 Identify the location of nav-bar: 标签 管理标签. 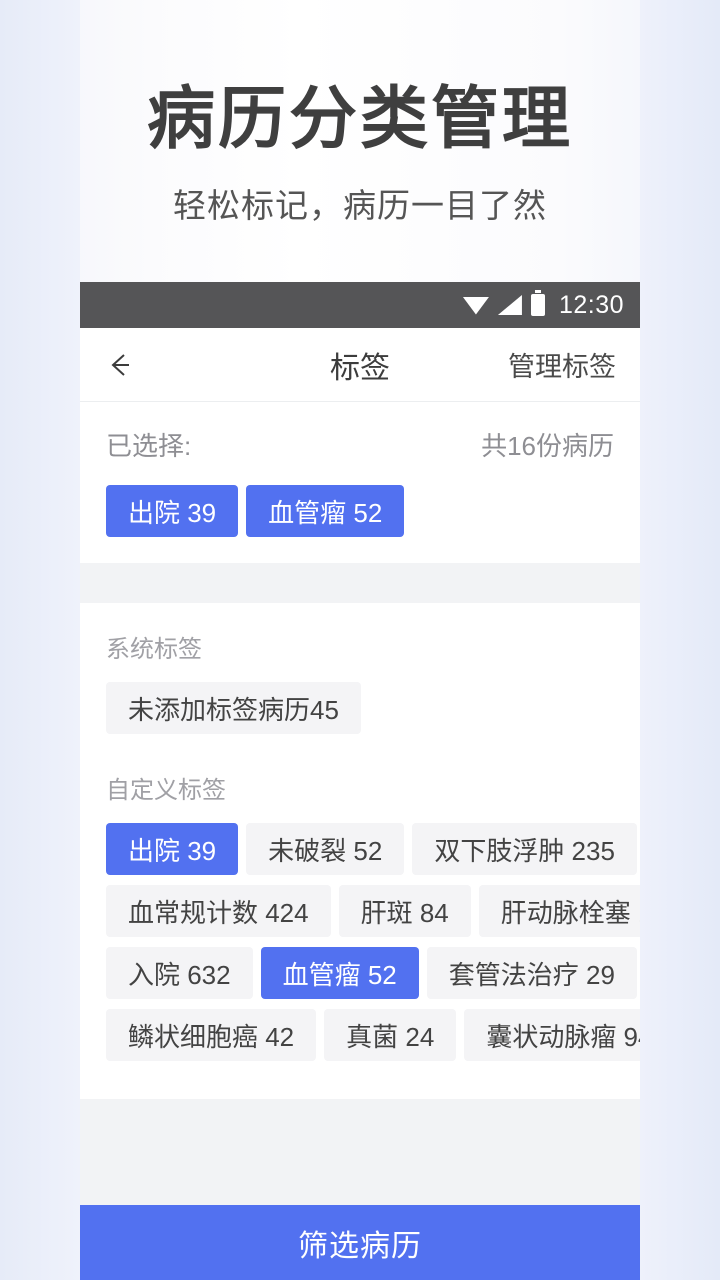
(360, 365).